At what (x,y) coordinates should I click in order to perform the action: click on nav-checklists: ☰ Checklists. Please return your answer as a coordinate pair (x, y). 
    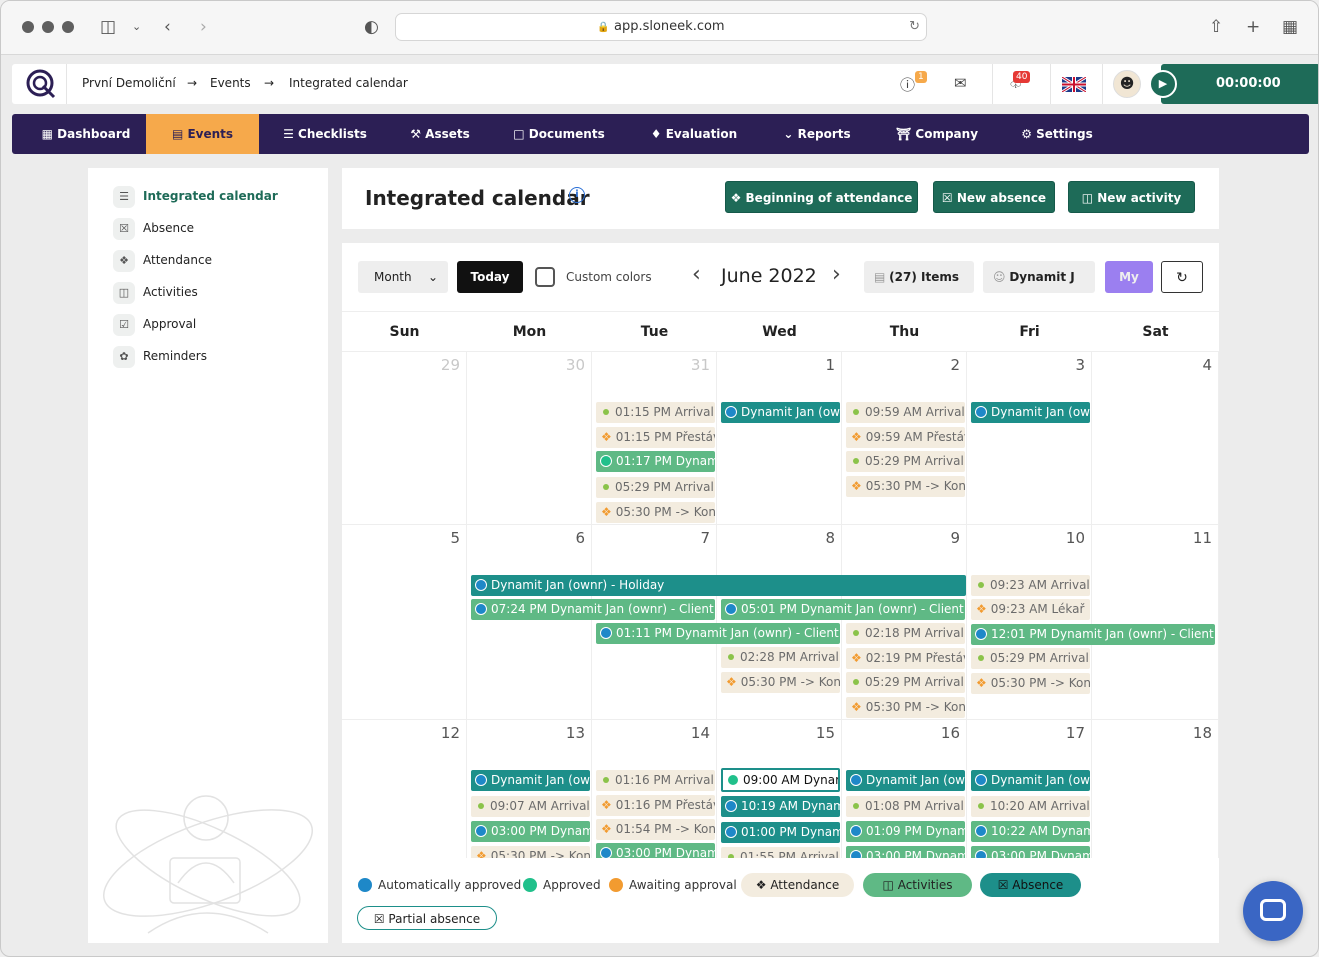
    Looking at the image, I should click on (325, 134).